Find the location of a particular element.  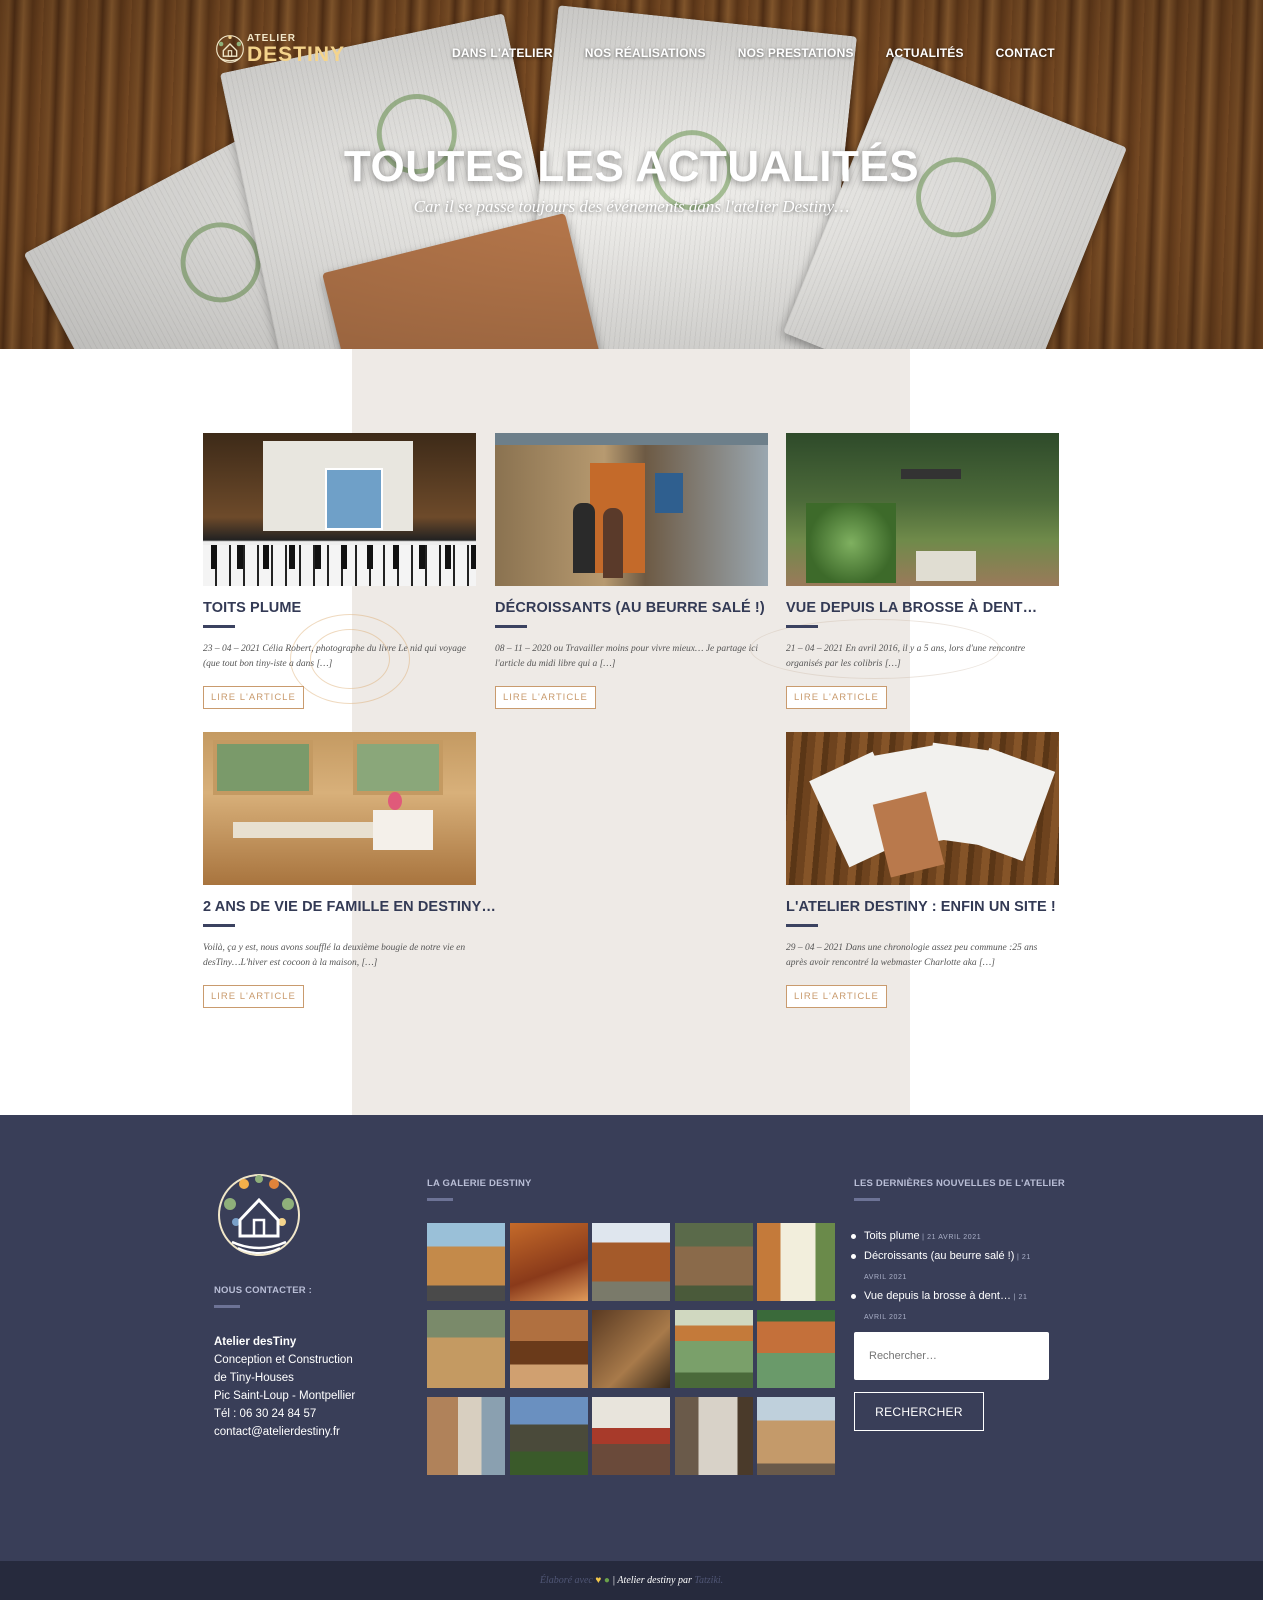

gallery-heading: LA GALERIE DESTINY is located at coordinates (479, 1183).